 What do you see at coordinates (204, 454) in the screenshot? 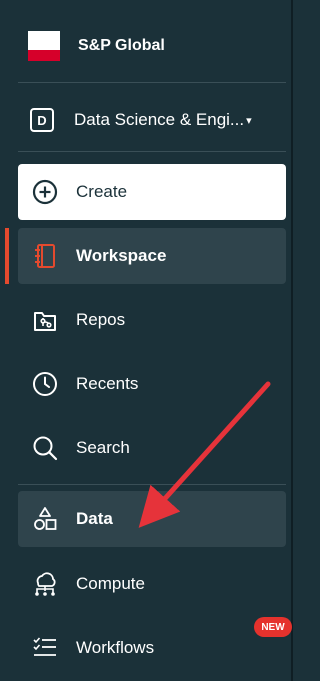
I see `annotation-arrow-icon` at bounding box center [204, 454].